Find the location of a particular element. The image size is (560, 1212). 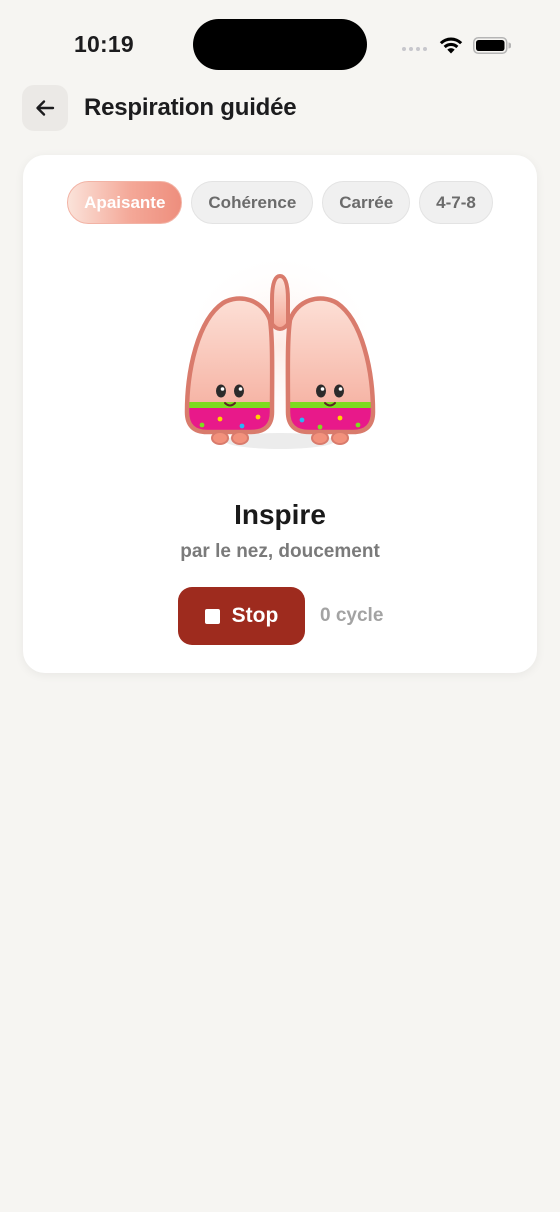

stop-square-icon is located at coordinates (212, 616).